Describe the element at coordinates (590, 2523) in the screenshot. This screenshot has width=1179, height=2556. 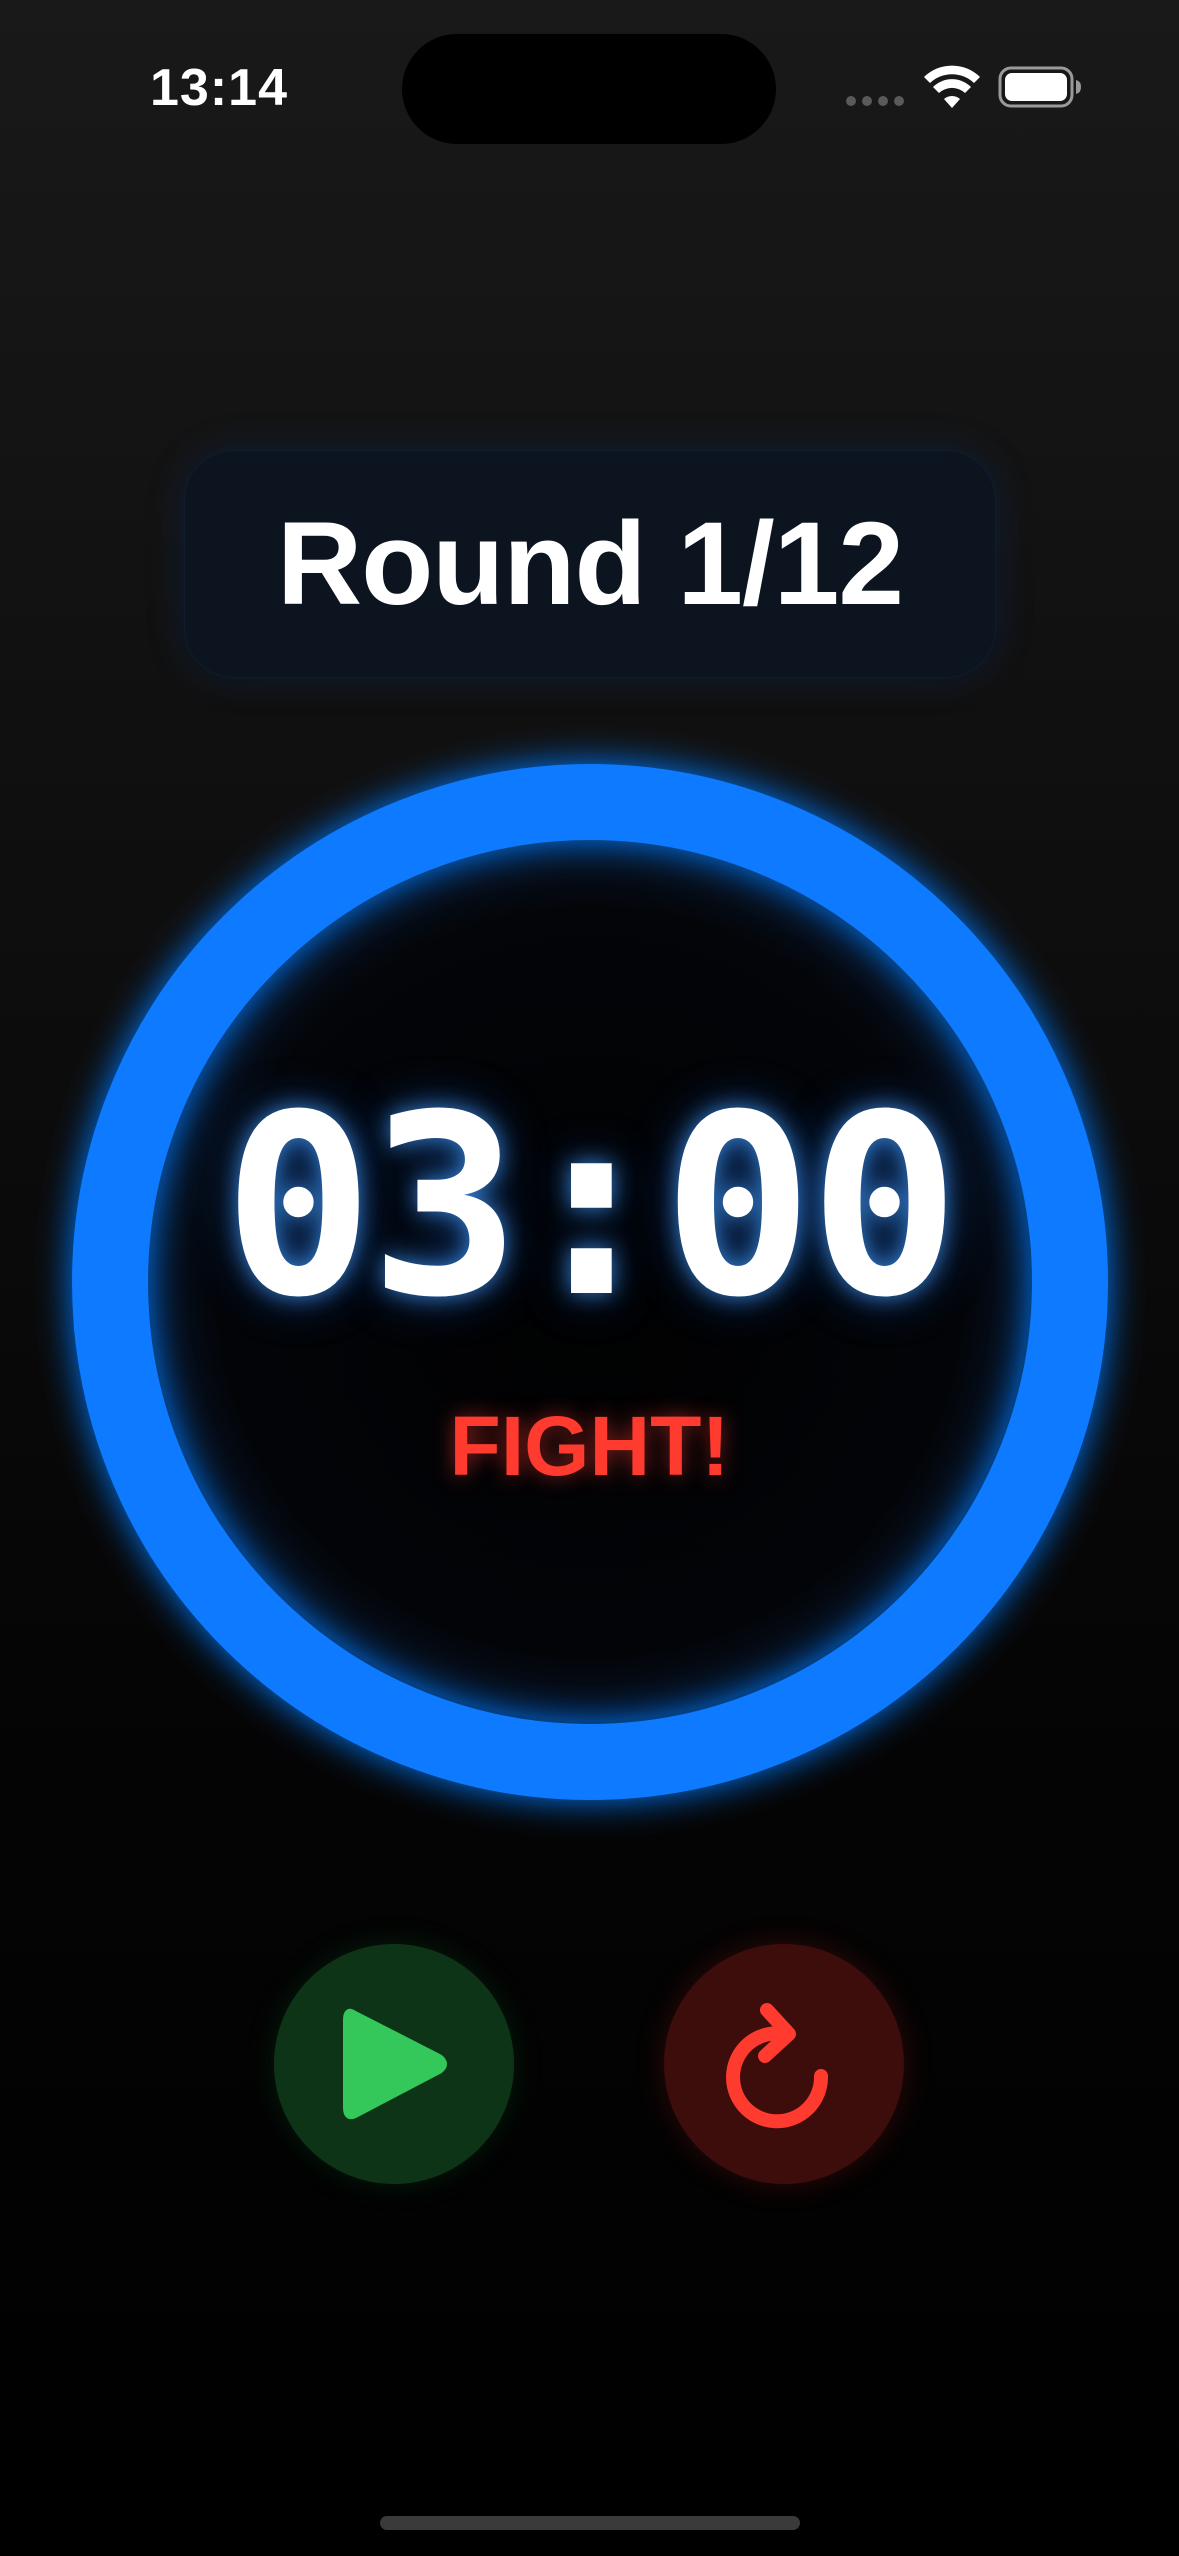
I see `home-indicator` at that location.